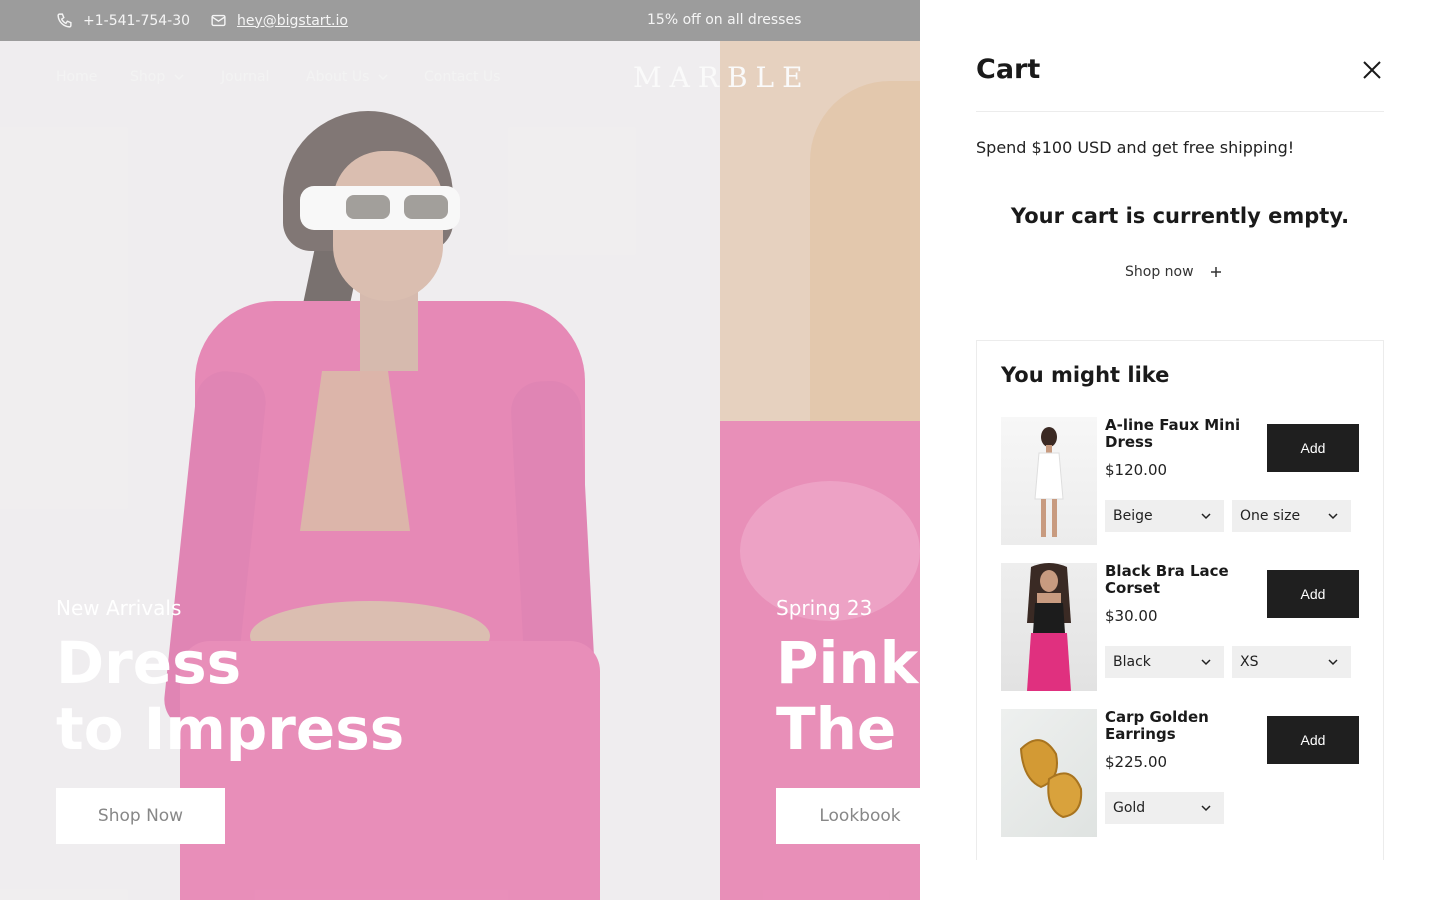  What do you see at coordinates (1136, 762) in the screenshot?
I see `product-price: $225.00` at bounding box center [1136, 762].